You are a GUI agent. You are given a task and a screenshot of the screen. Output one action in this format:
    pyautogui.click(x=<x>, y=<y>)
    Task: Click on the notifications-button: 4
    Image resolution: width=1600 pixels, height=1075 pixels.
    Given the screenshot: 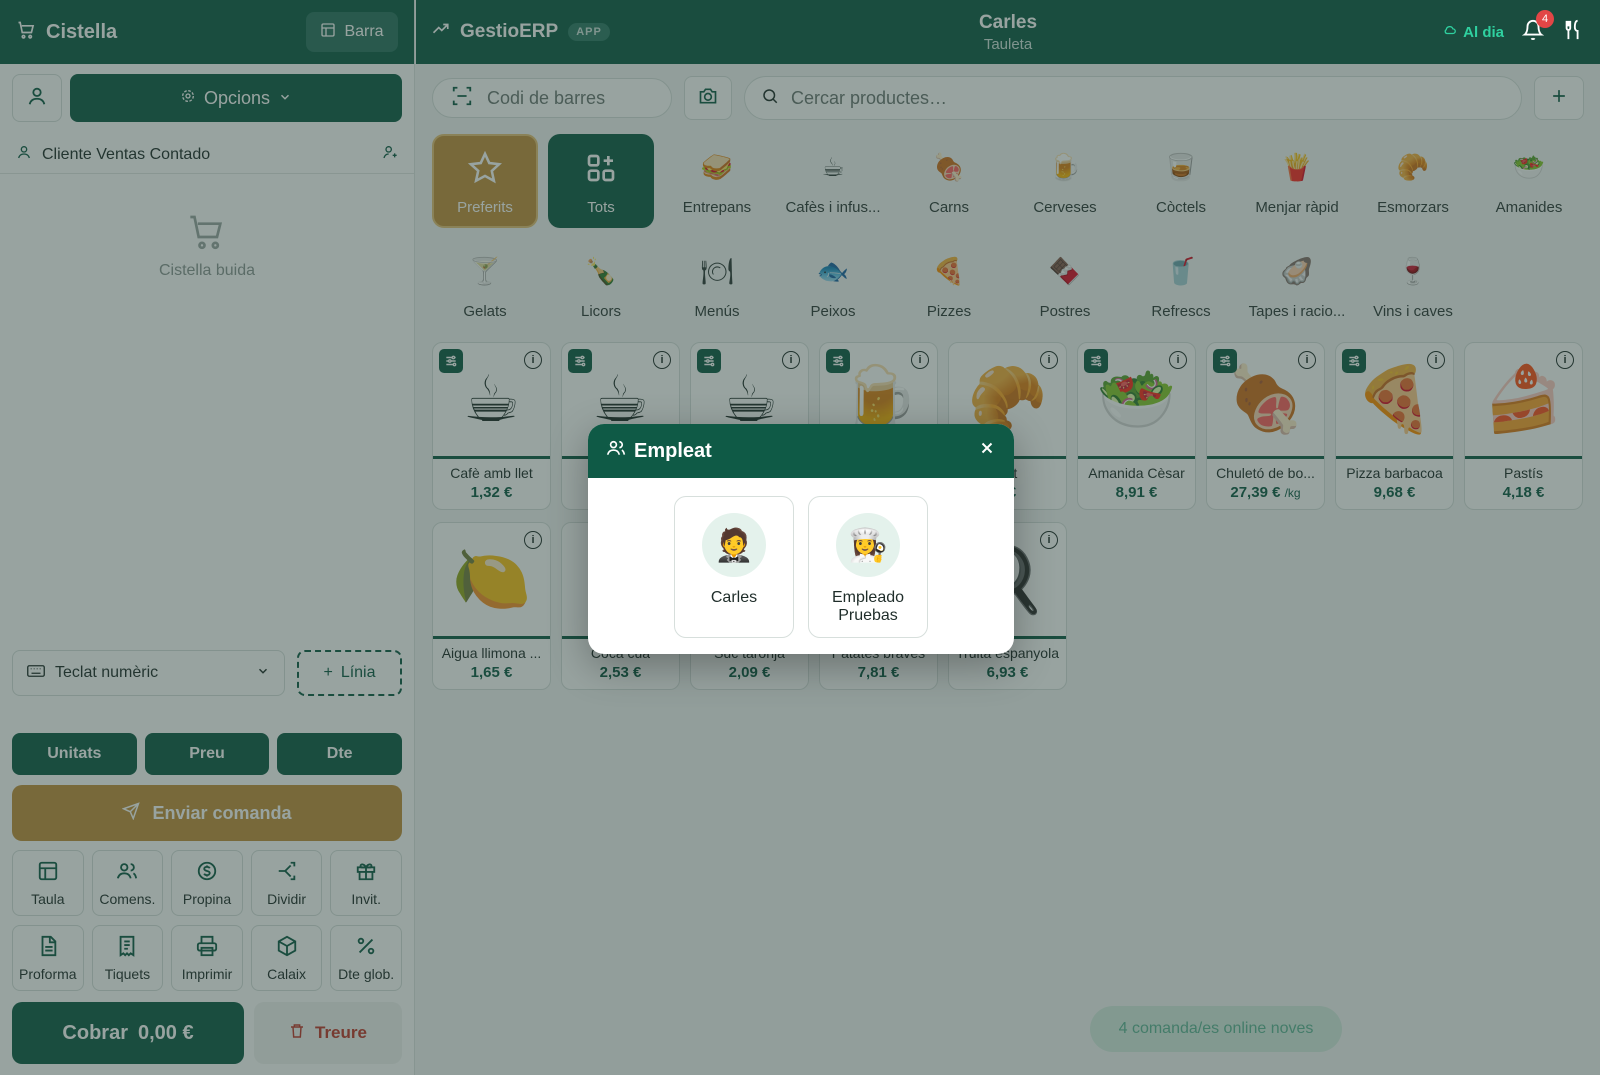 What is the action you would take?
    pyautogui.click(x=1537, y=27)
    